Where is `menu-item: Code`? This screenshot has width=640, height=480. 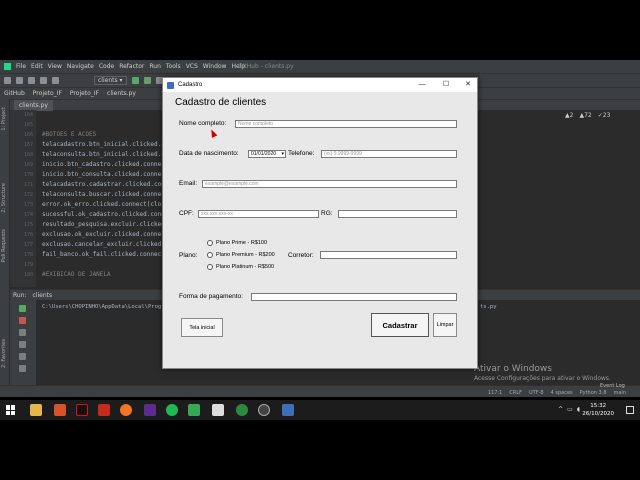 menu-item: Code is located at coordinates (106, 66).